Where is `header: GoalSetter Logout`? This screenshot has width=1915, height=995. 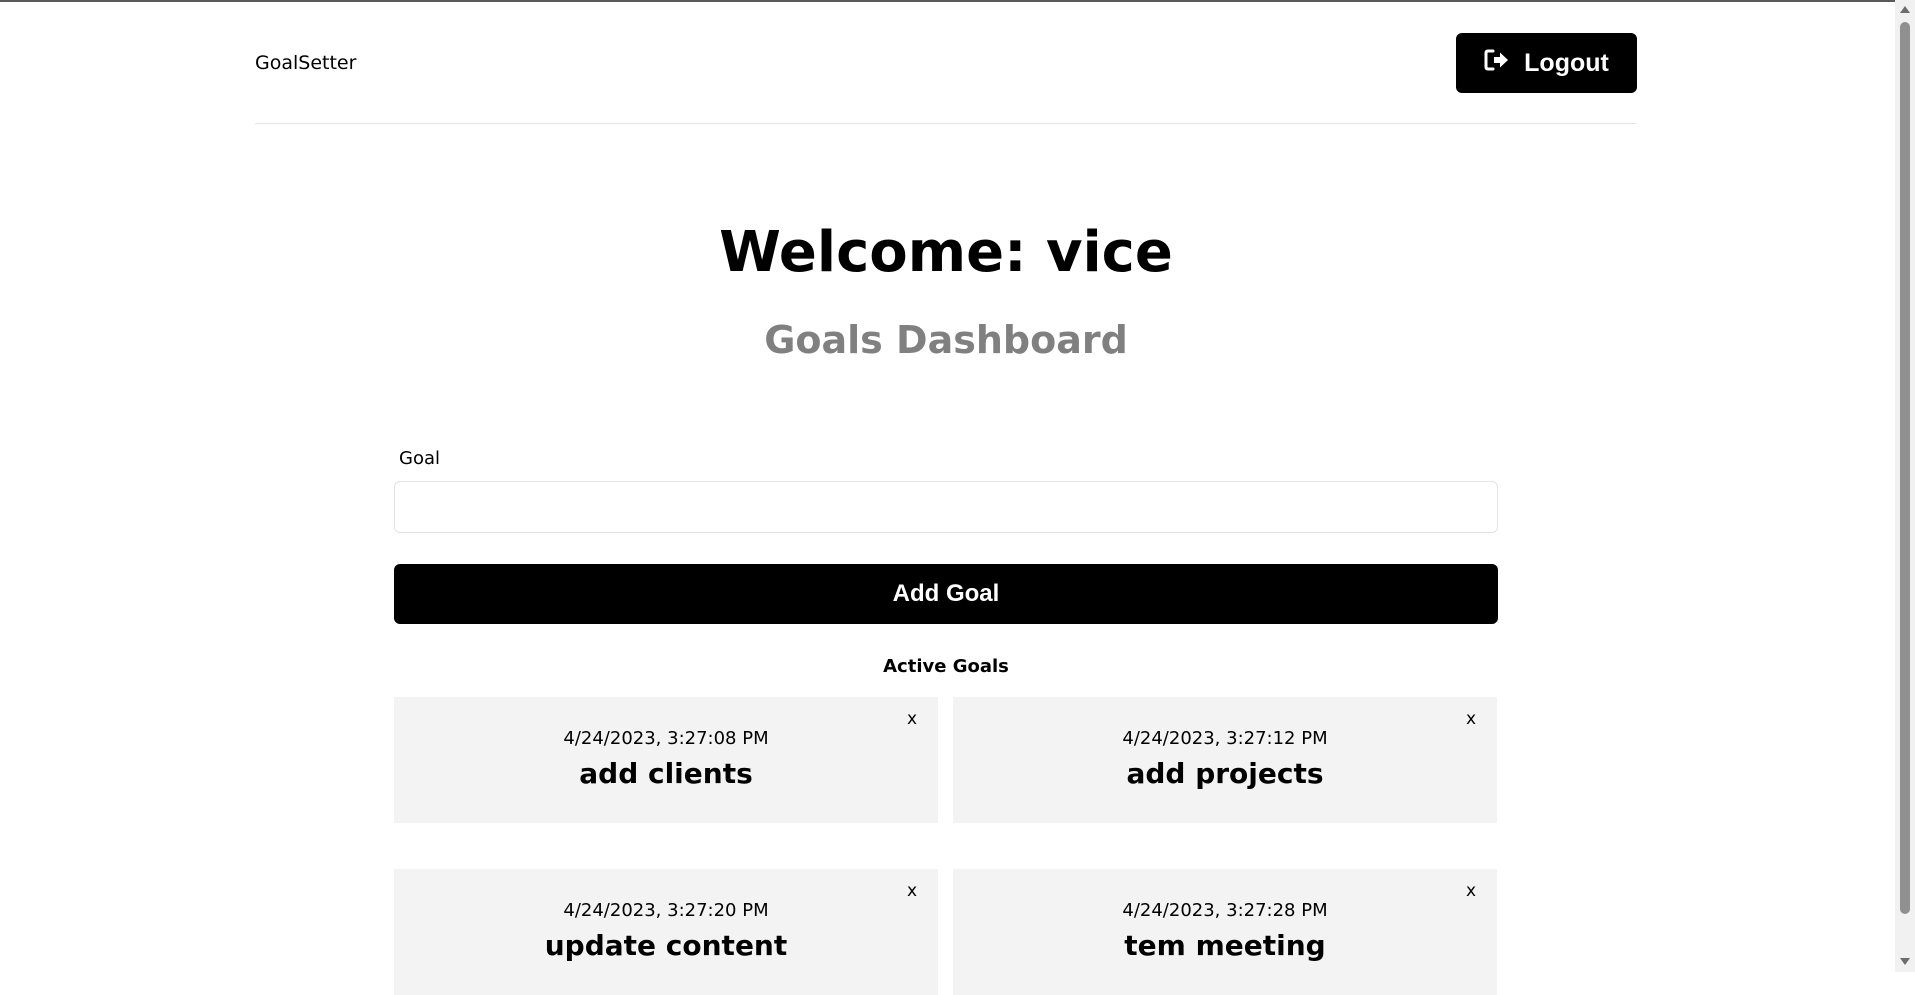 header: GoalSetter Logout is located at coordinates (946, 77).